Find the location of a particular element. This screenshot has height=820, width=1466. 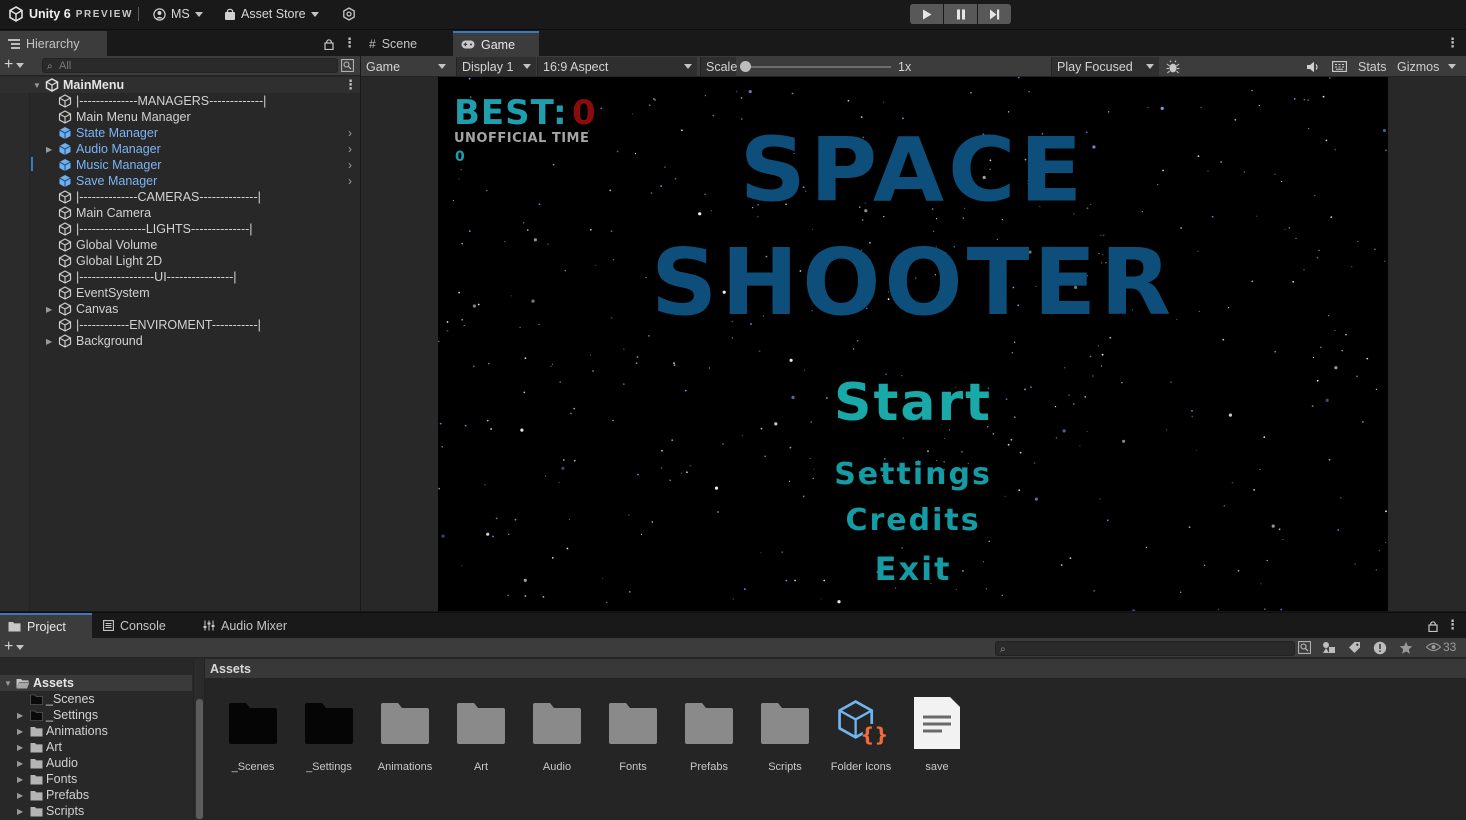

hierarchy-item: ▶ Canvas is located at coordinates (180, 309).